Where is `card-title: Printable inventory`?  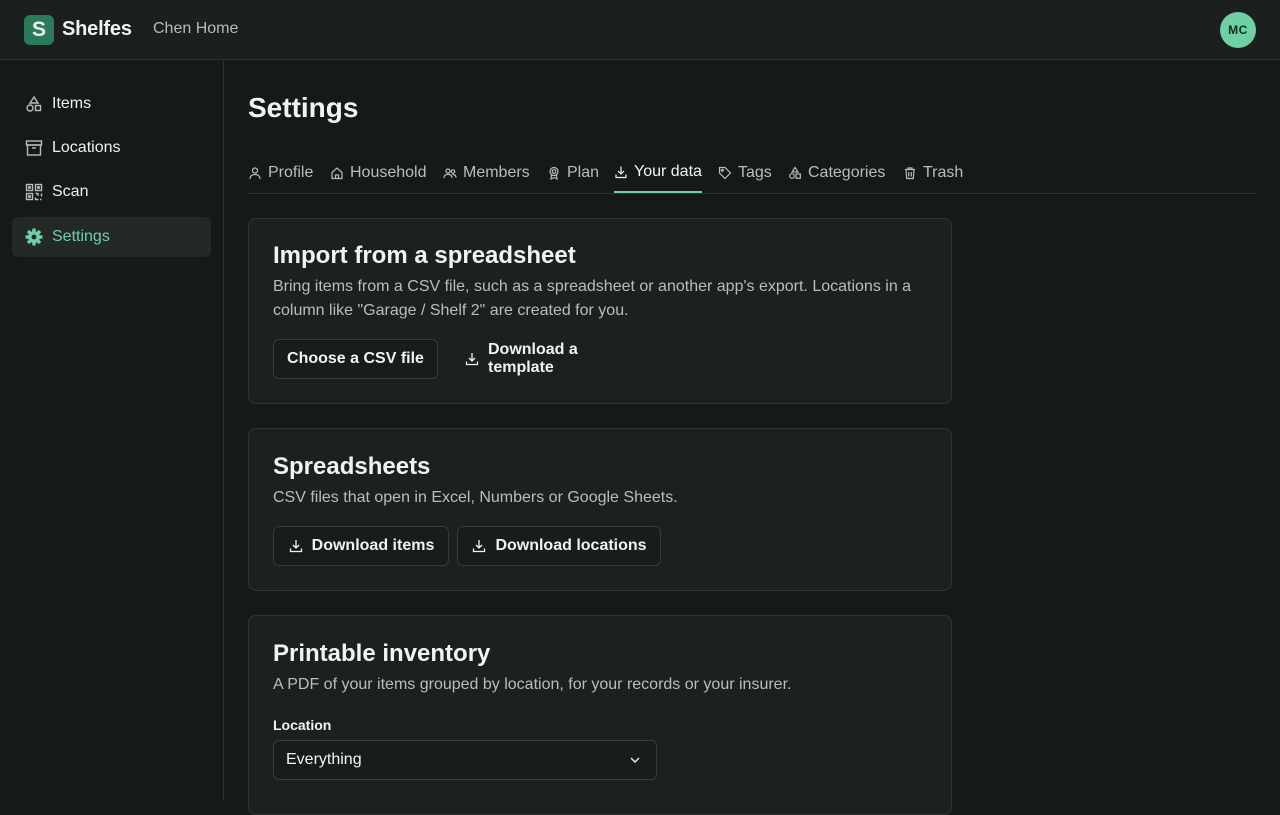 card-title: Printable inventory is located at coordinates (382, 653).